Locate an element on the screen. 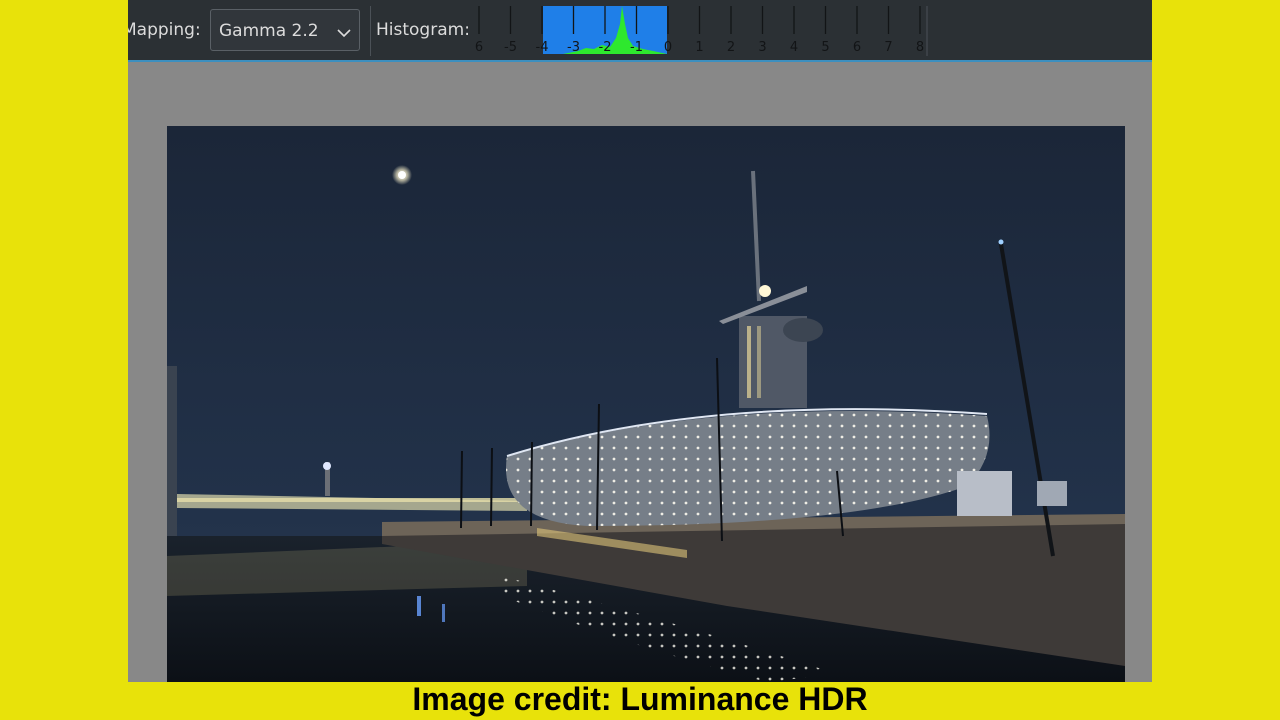 The width and height of the screenshot is (1280, 720). chevron-down-icon is located at coordinates (344, 33).